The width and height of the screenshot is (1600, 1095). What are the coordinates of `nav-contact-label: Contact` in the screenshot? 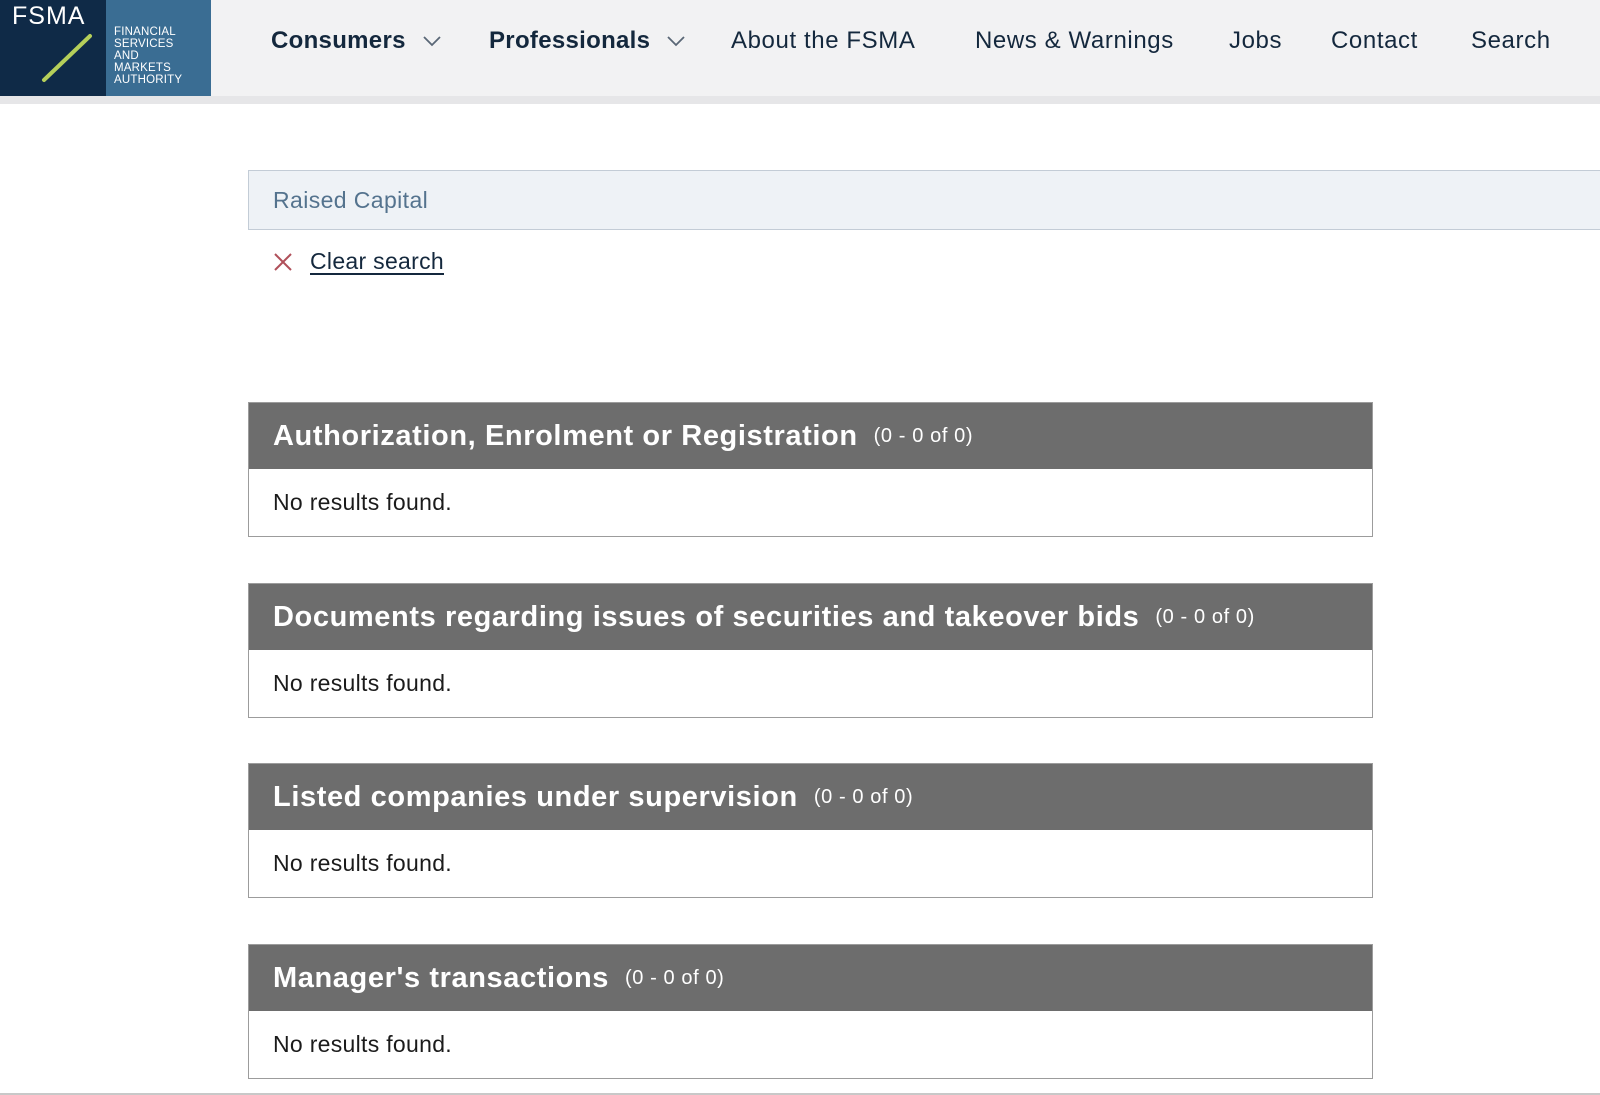 It's located at (1374, 40).